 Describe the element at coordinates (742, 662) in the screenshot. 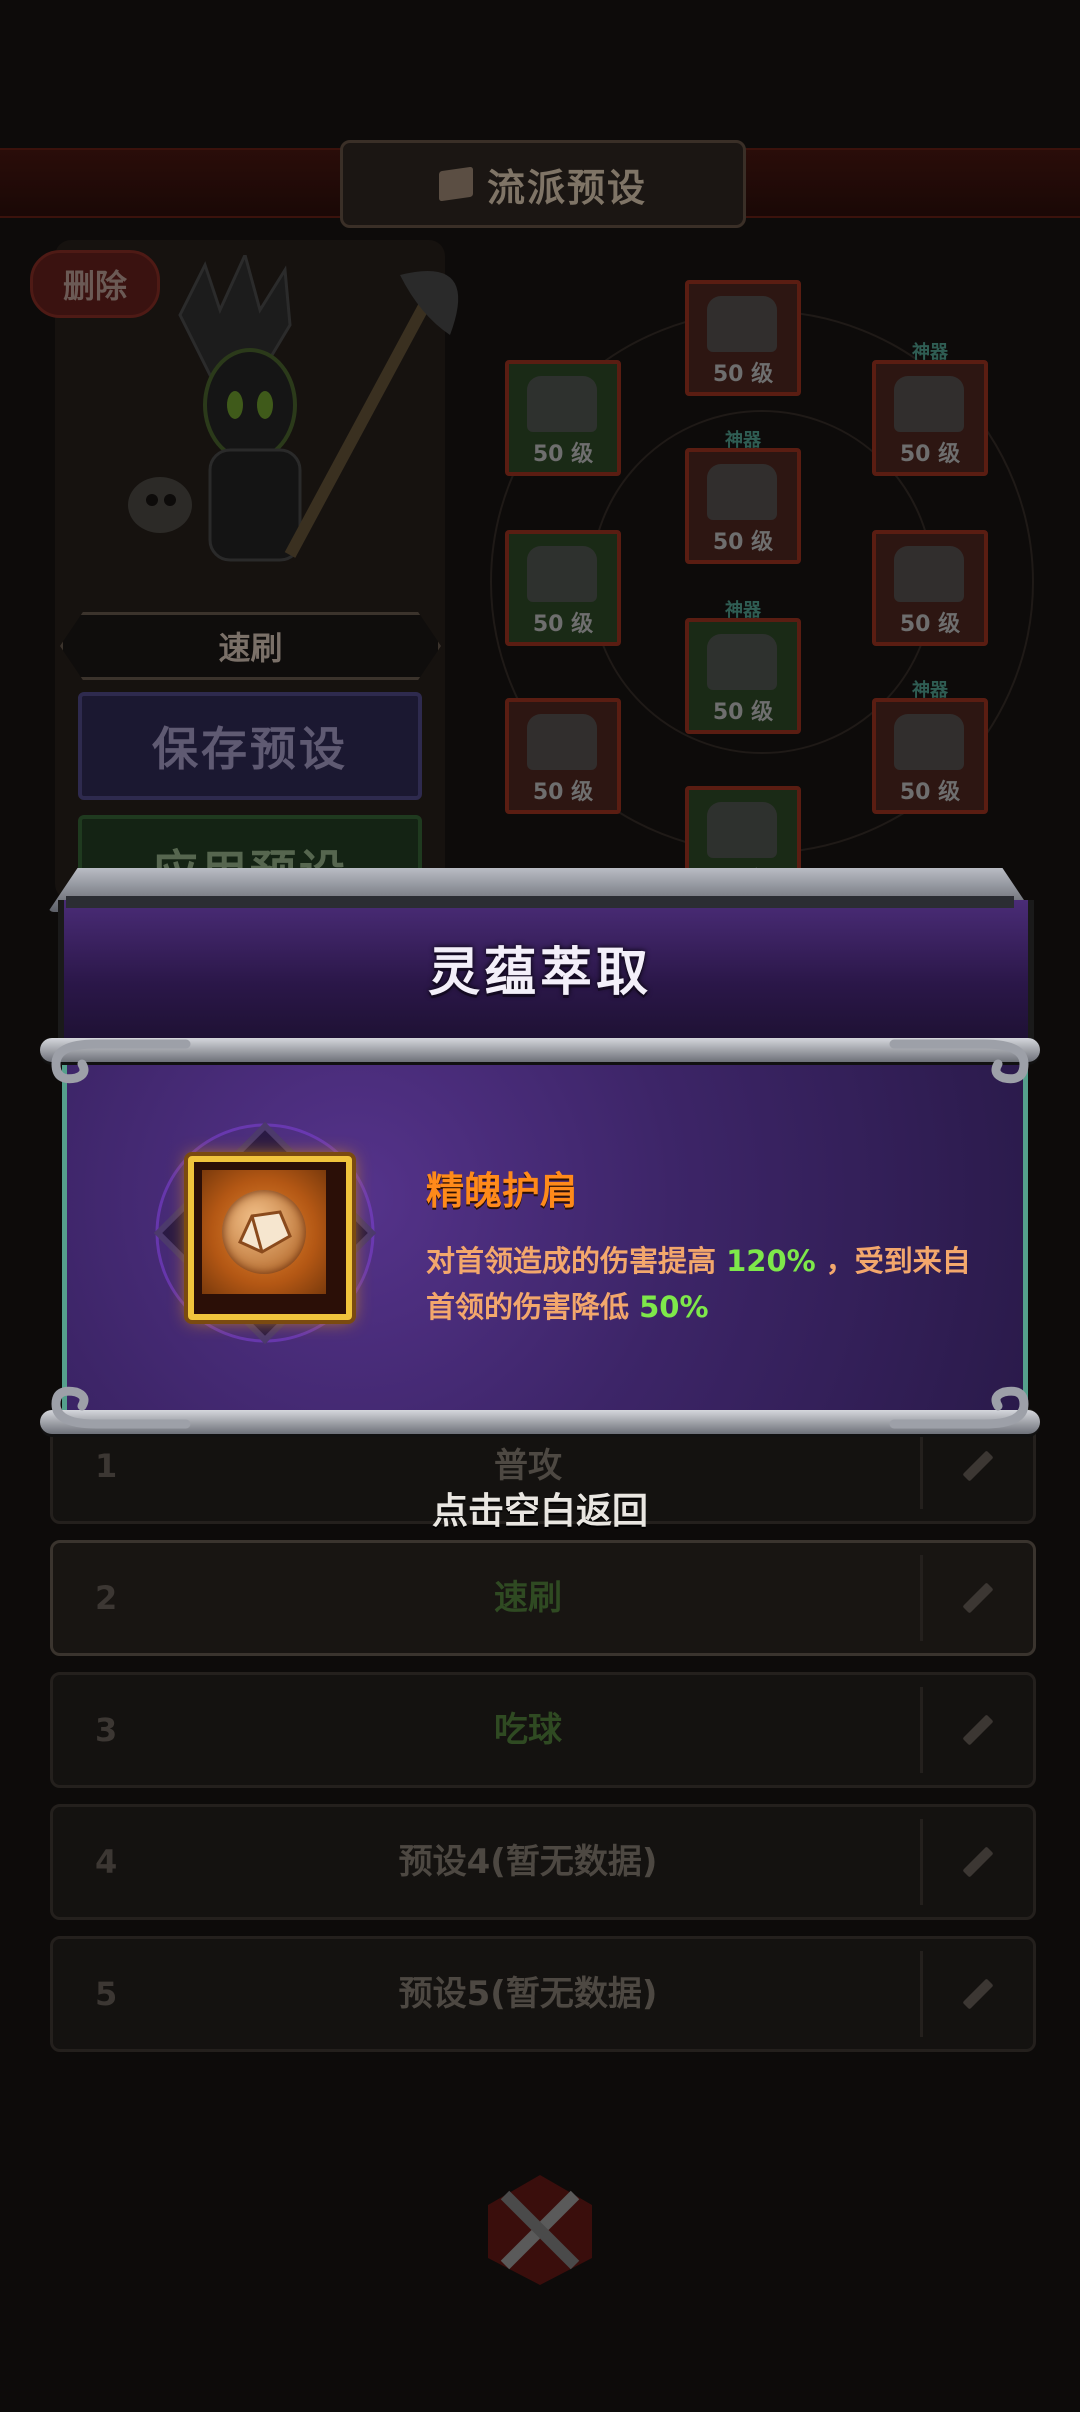

I see `leg-armor-icon` at that location.